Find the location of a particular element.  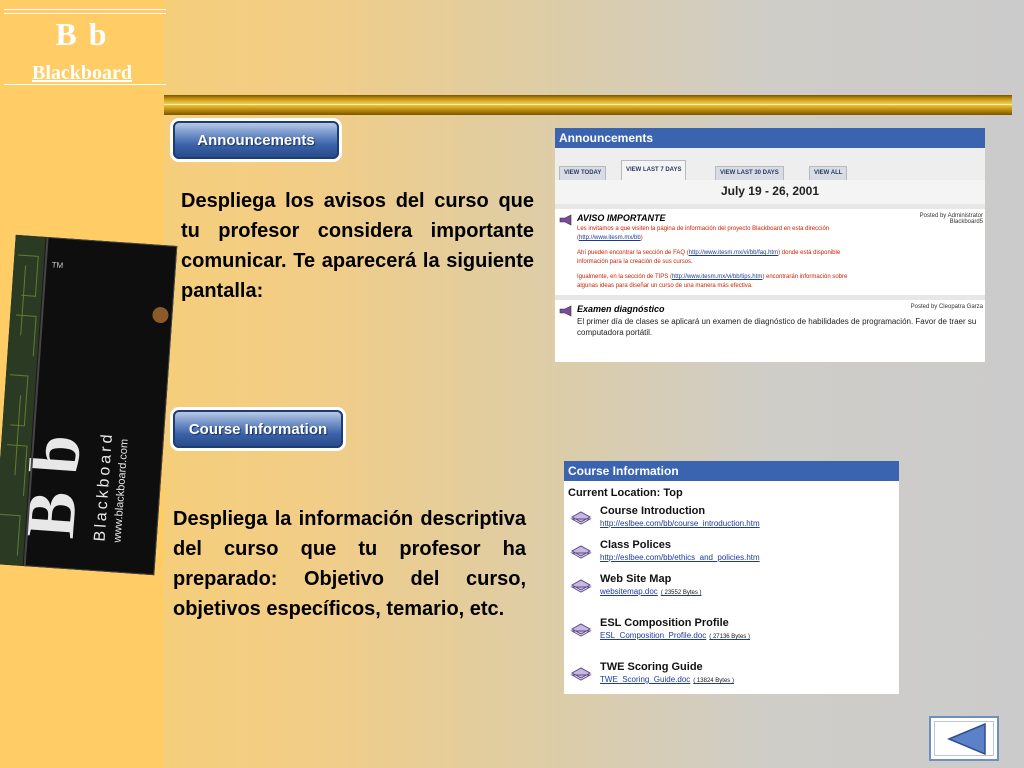

tab-view-last-7-days: VIEW LAST 7 DAYS is located at coordinates (654, 170).